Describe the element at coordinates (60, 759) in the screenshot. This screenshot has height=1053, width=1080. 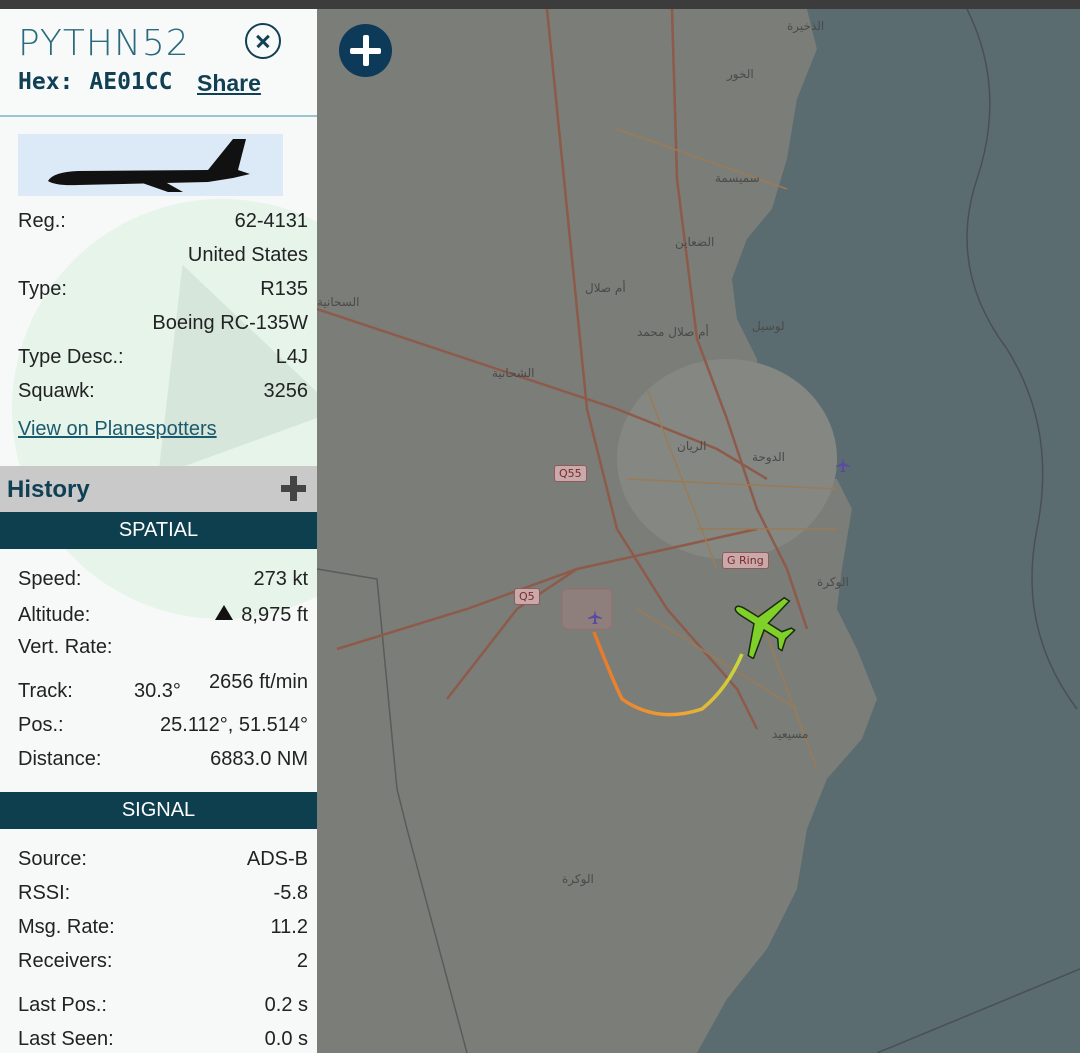
I see `distance-label: Distance:` at that location.